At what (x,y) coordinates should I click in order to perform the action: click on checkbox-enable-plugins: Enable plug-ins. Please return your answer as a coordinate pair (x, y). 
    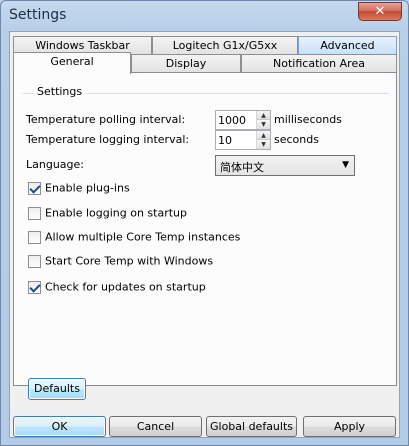
    Looking at the image, I should click on (79, 189).